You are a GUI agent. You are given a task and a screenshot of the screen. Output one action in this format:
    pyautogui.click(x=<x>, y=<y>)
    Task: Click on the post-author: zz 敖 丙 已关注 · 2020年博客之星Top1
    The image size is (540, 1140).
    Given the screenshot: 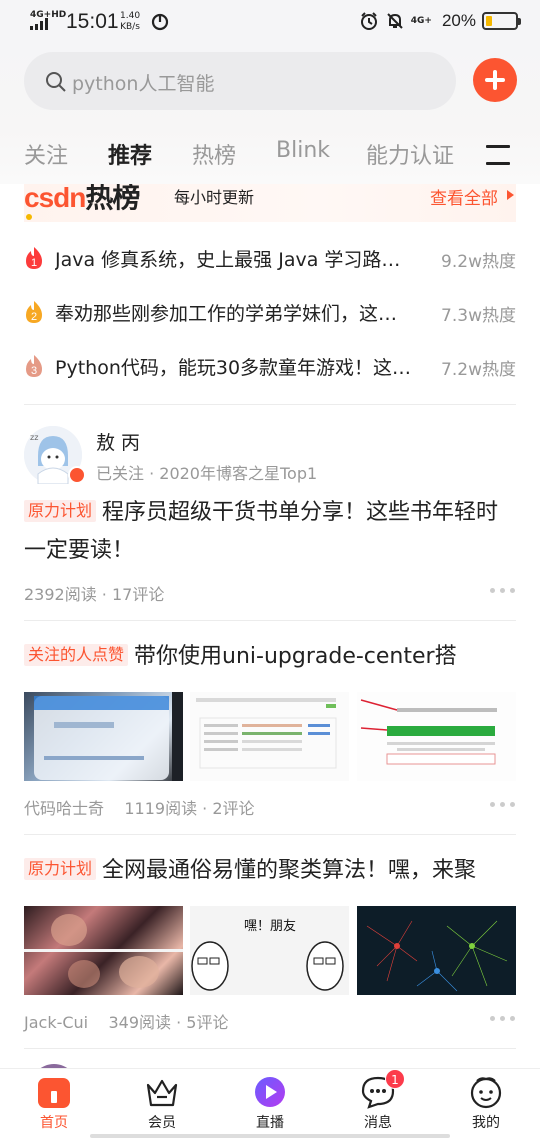 What is the action you would take?
    pyautogui.click(x=270, y=455)
    